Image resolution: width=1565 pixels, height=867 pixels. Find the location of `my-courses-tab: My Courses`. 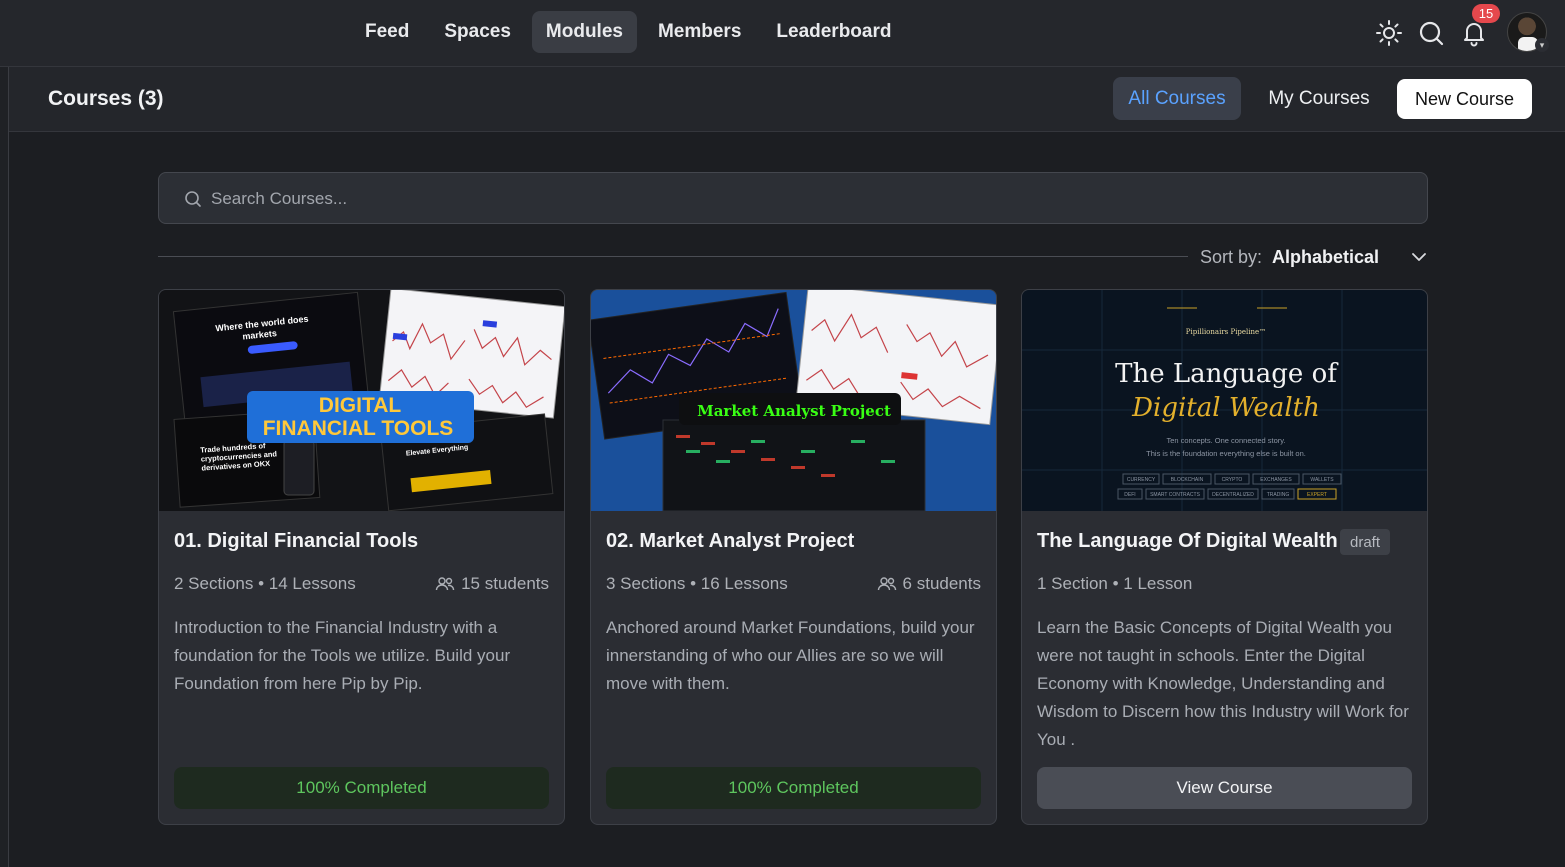

my-courses-tab: My Courses is located at coordinates (1319, 98).